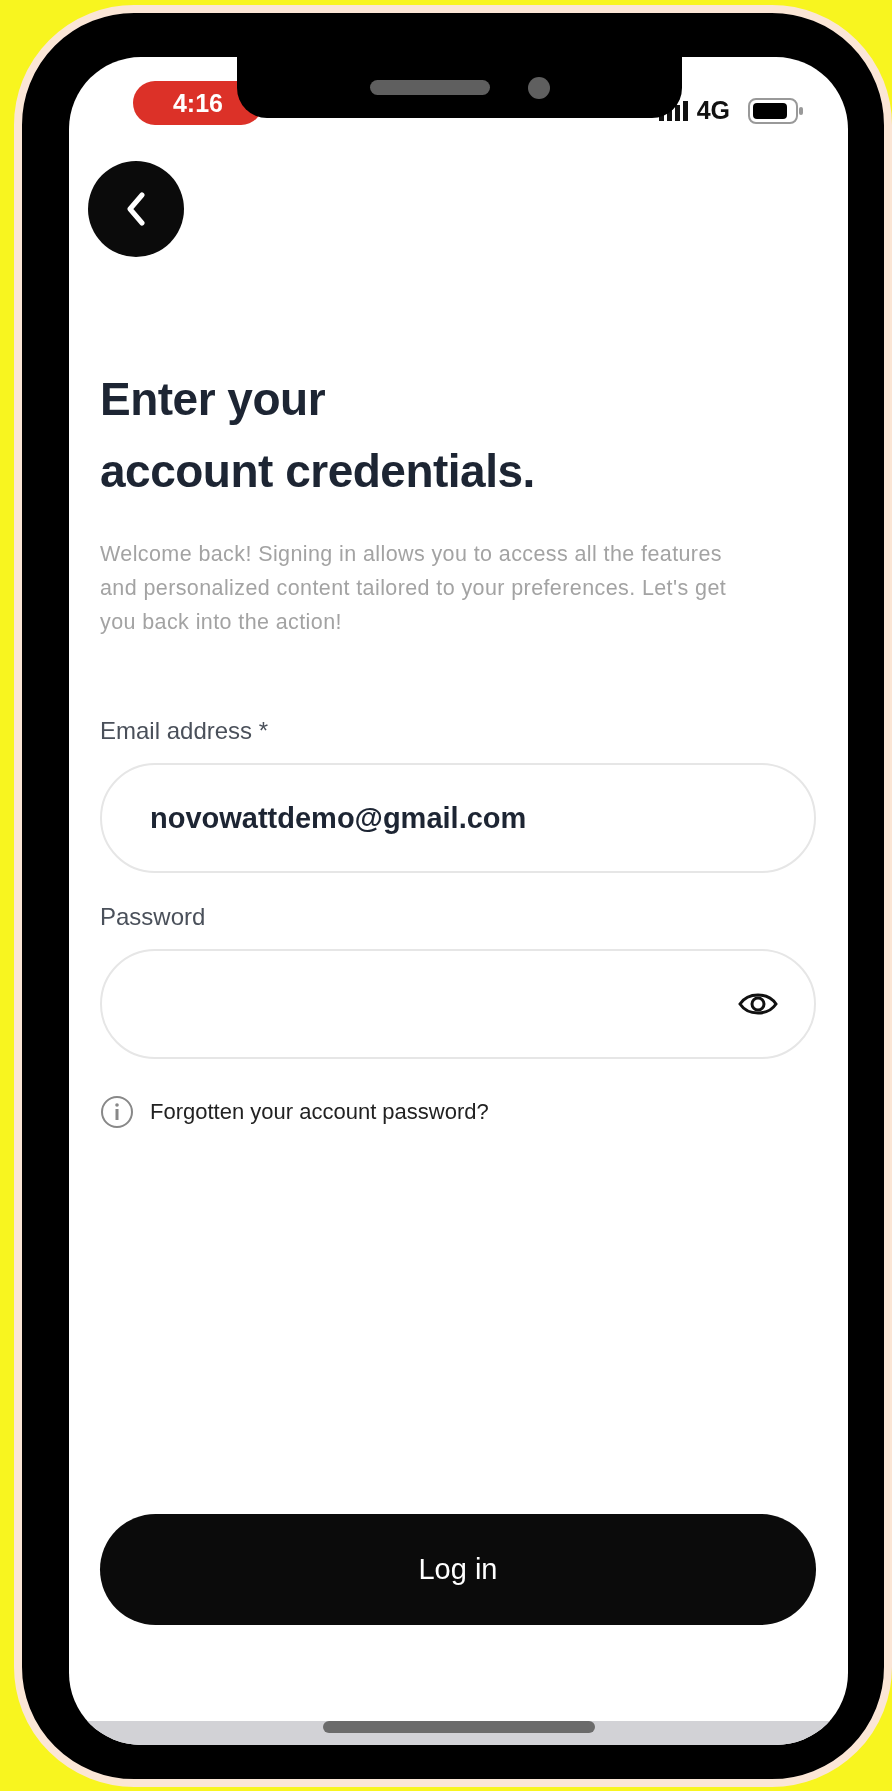  What do you see at coordinates (136, 209) in the screenshot?
I see `chevron-left-icon` at bounding box center [136, 209].